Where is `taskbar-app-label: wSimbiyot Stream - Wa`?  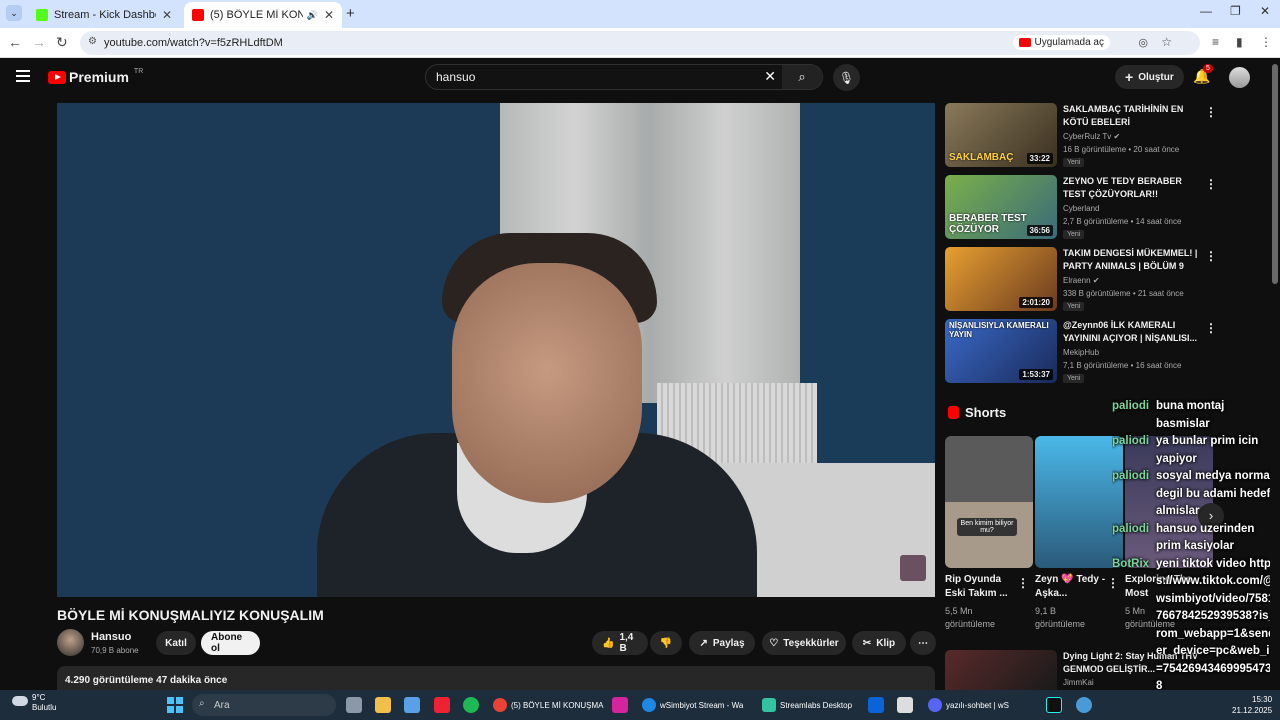 taskbar-app-label: wSimbiyot Stream - Wa is located at coordinates (702, 705).